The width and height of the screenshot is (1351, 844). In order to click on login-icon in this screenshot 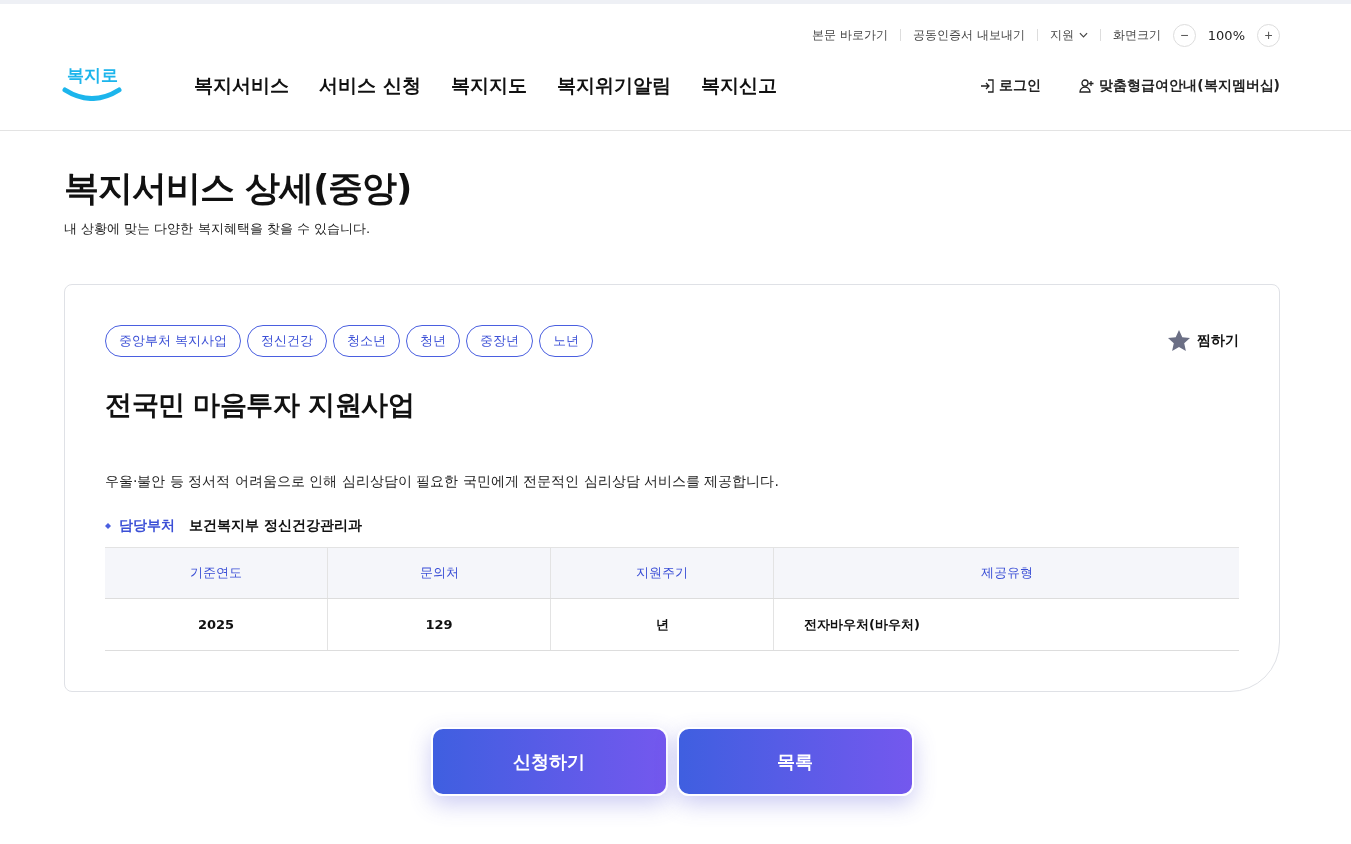, I will do `click(987, 86)`.